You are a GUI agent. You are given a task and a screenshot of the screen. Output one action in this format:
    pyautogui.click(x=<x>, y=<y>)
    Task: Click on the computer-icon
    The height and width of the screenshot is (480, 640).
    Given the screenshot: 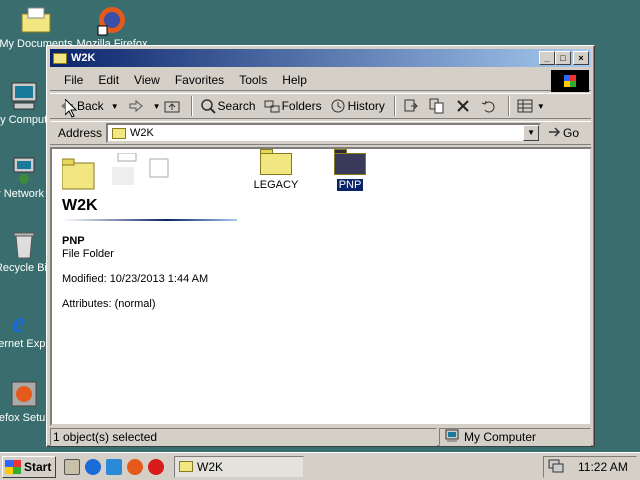 What is the action you would take?
    pyautogui.click(x=24, y=96)
    